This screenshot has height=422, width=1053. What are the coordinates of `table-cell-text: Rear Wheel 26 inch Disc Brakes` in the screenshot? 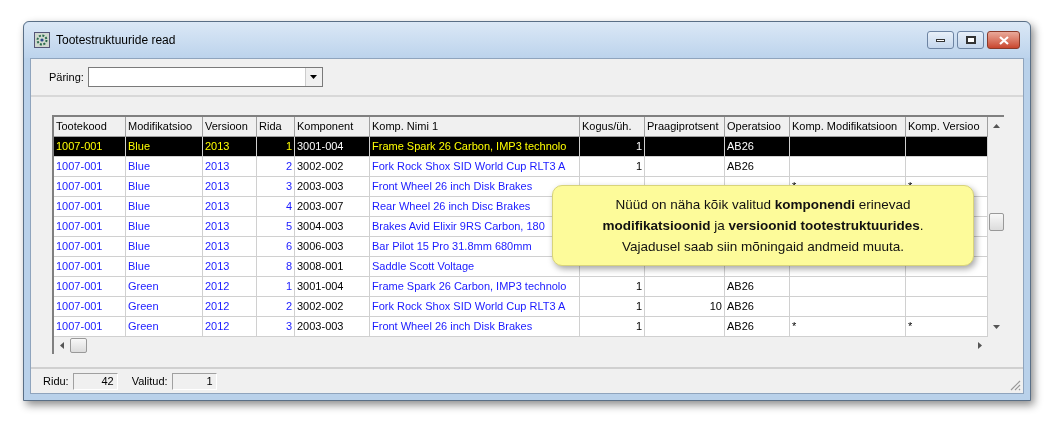 It's located at (451, 207).